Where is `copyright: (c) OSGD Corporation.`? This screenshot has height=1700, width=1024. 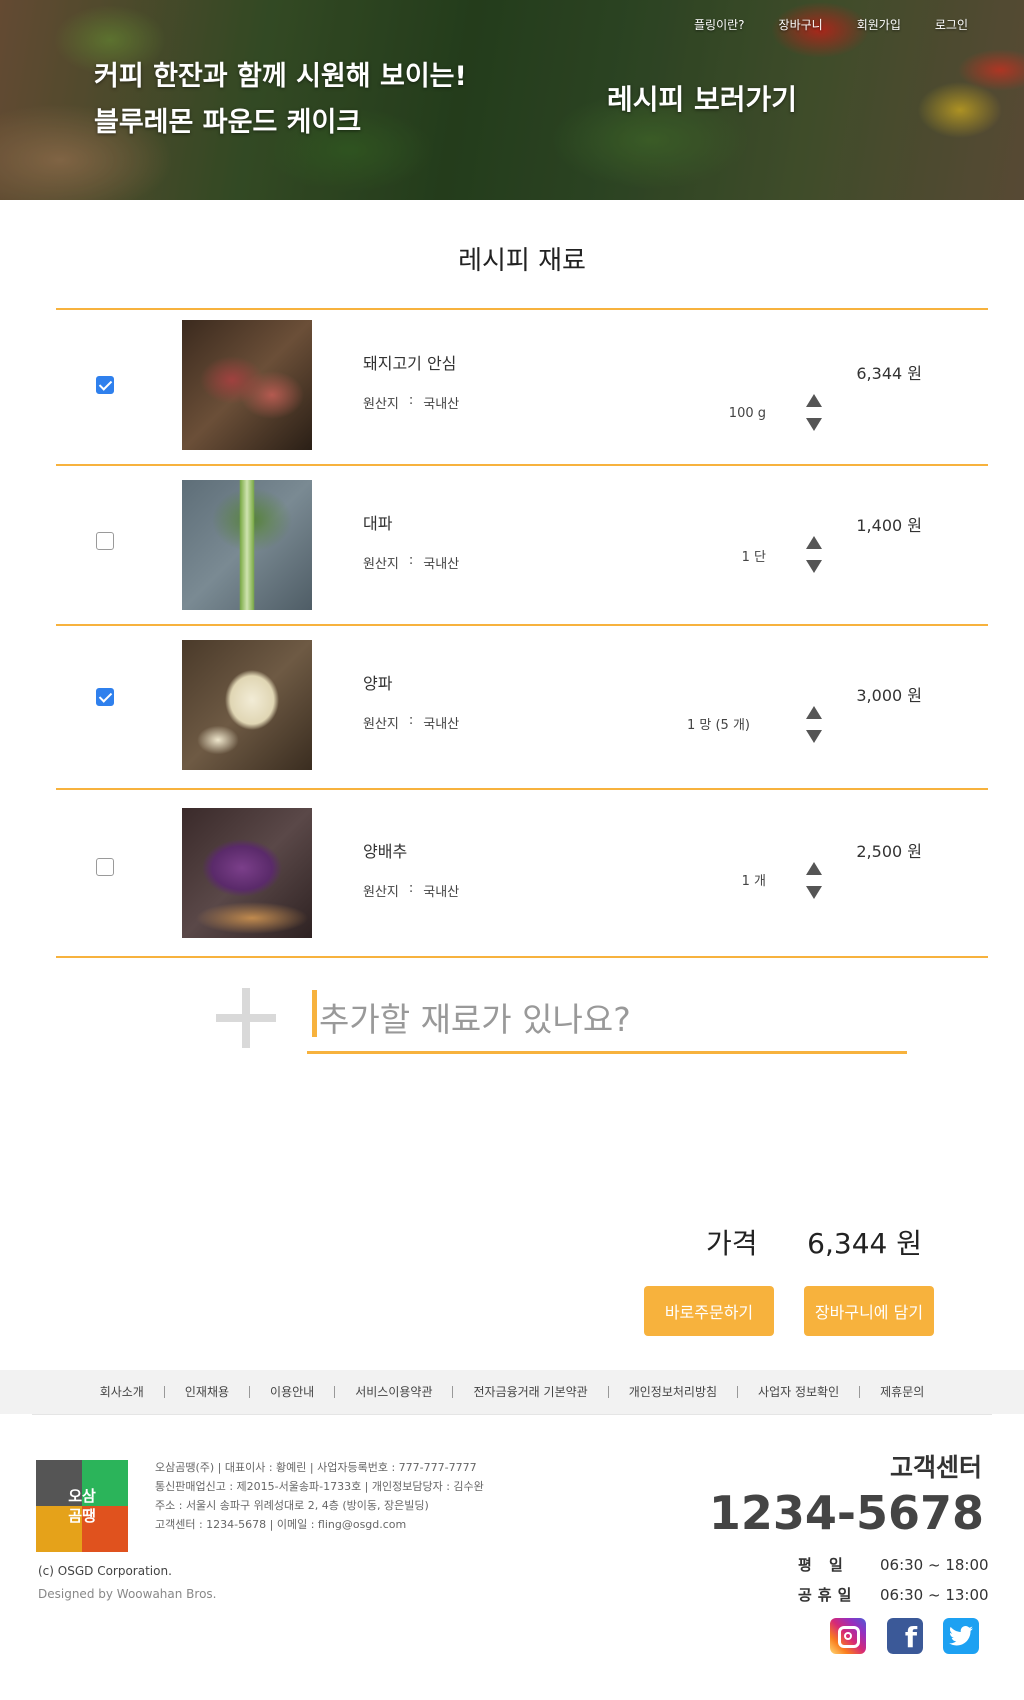
copyright: (c) OSGD Corporation. is located at coordinates (105, 1571).